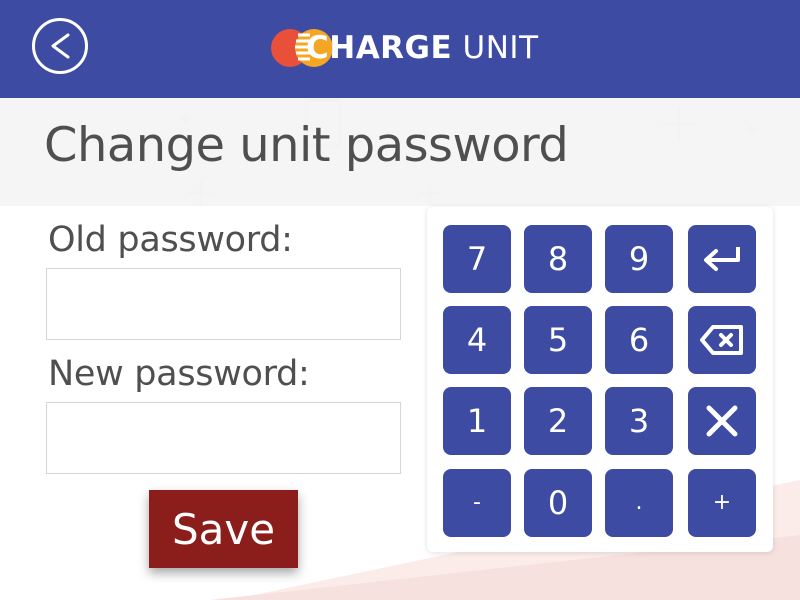 This screenshot has height=600, width=800. What do you see at coordinates (223, 304) in the screenshot?
I see `old-password-field` at bounding box center [223, 304].